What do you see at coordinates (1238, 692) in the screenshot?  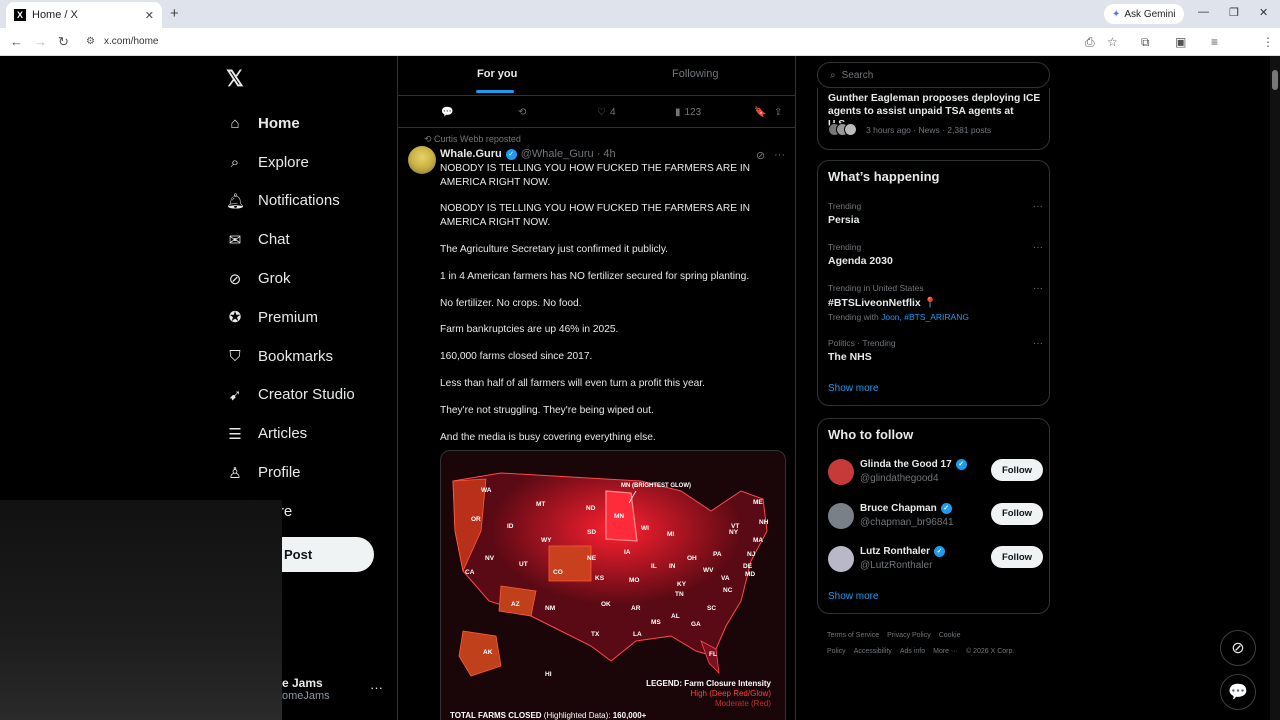 I see `chat-fab-icon: 💬` at bounding box center [1238, 692].